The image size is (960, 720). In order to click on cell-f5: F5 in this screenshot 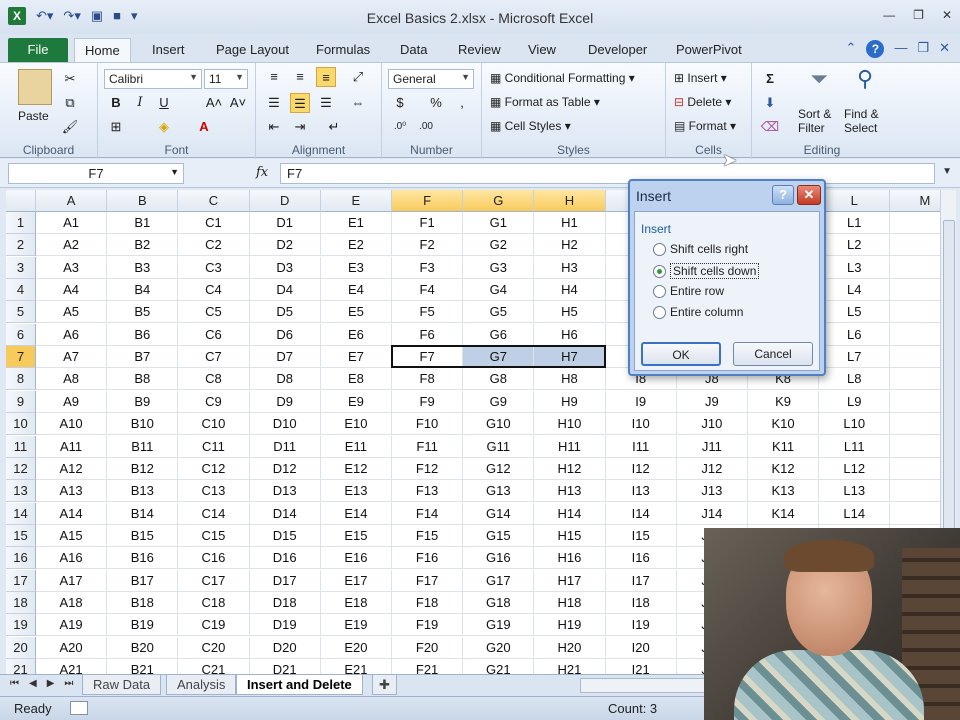, I will do `click(428, 312)`.